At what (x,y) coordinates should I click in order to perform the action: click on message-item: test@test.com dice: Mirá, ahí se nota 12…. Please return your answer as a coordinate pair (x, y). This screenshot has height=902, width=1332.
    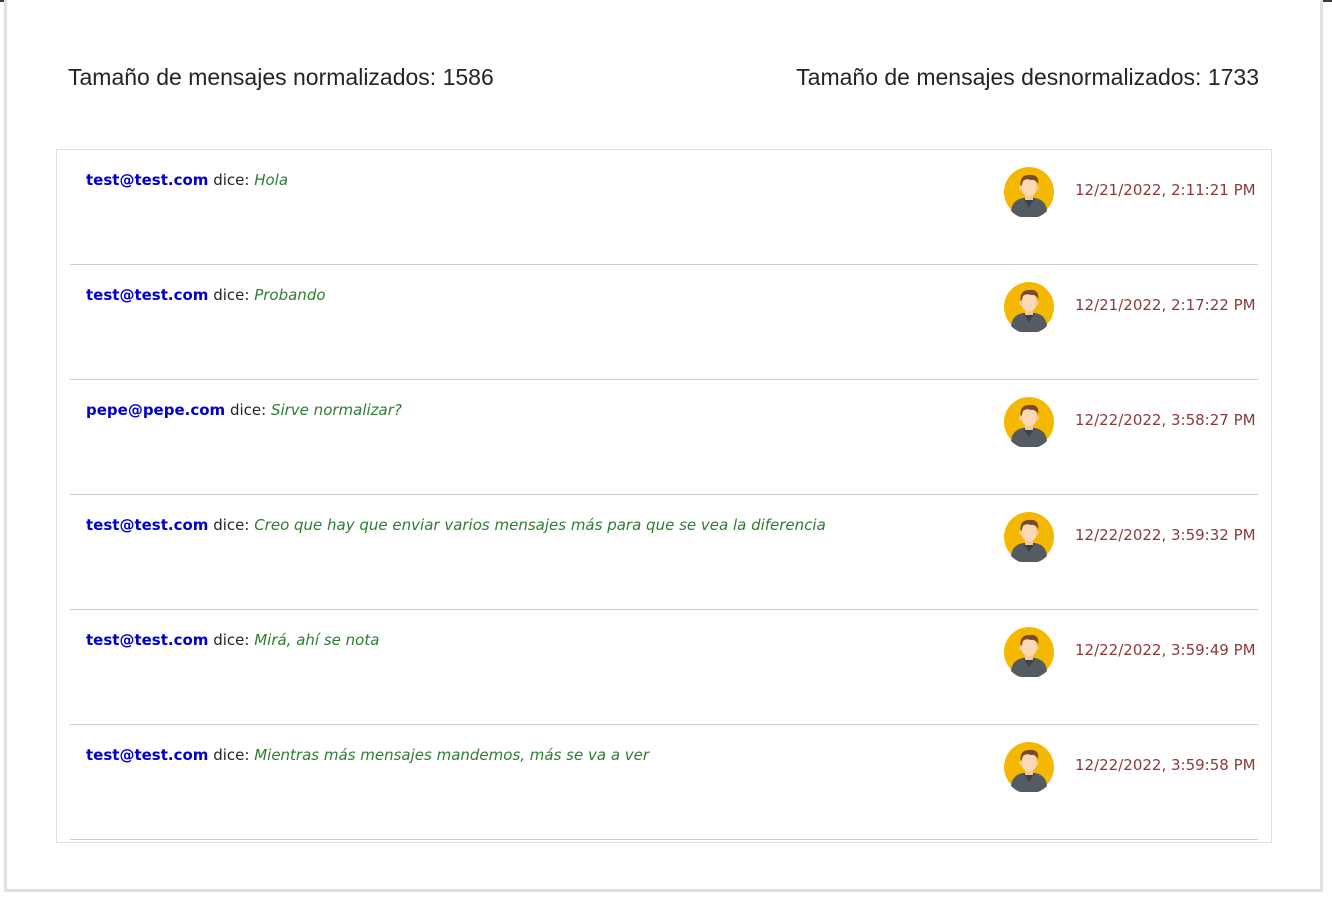
    Looking at the image, I should click on (664, 667).